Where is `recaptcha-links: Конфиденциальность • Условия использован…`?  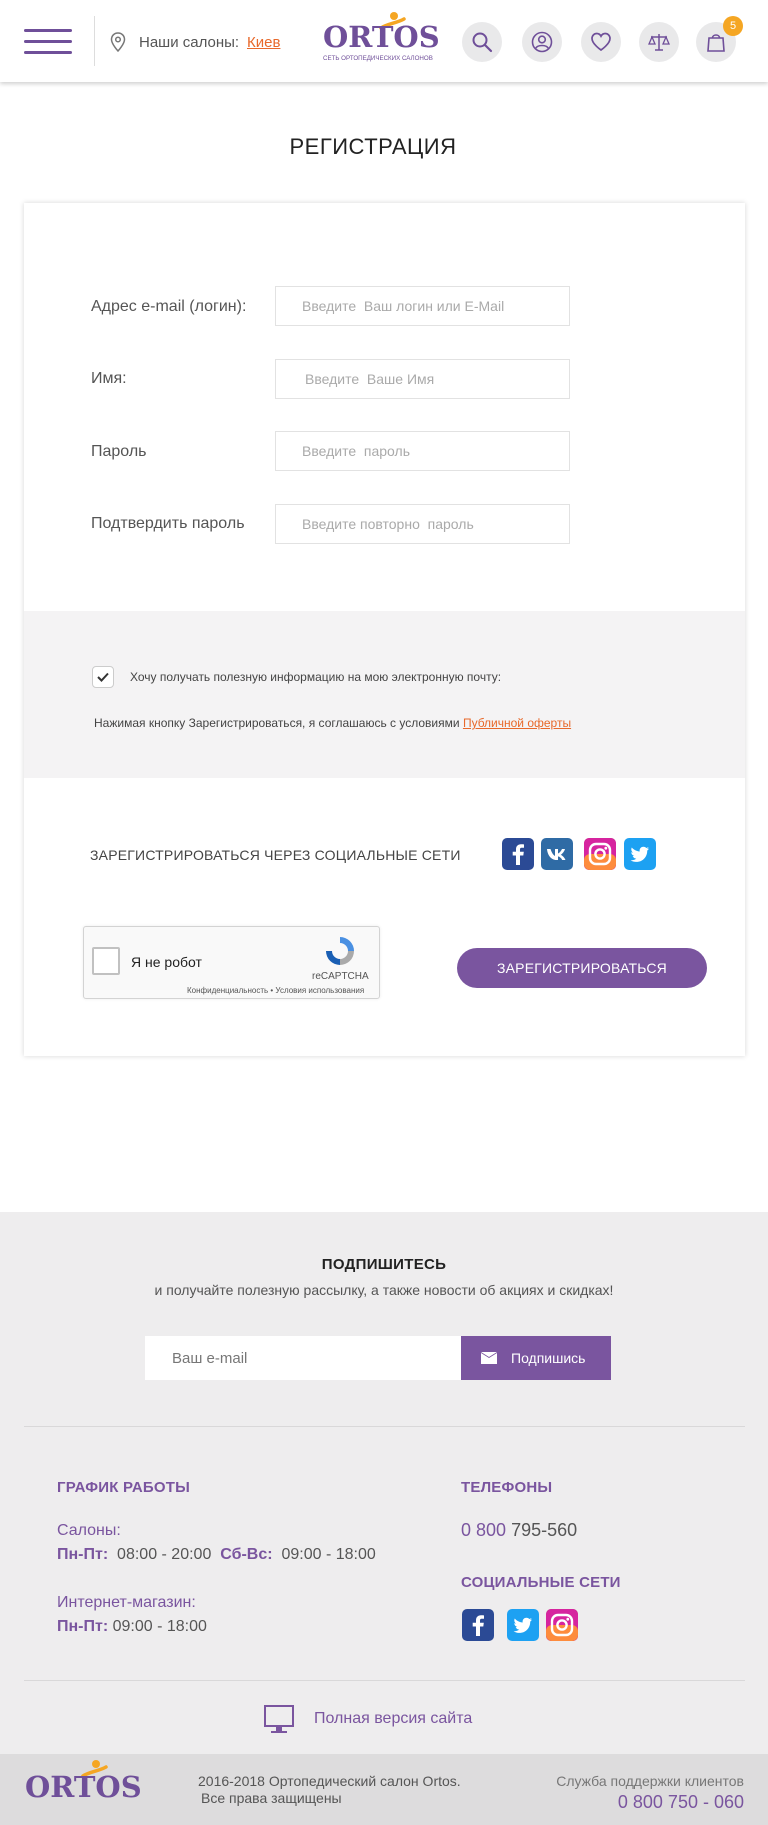 recaptcha-links: Конфиденциальность • Условия использован… is located at coordinates (275, 990).